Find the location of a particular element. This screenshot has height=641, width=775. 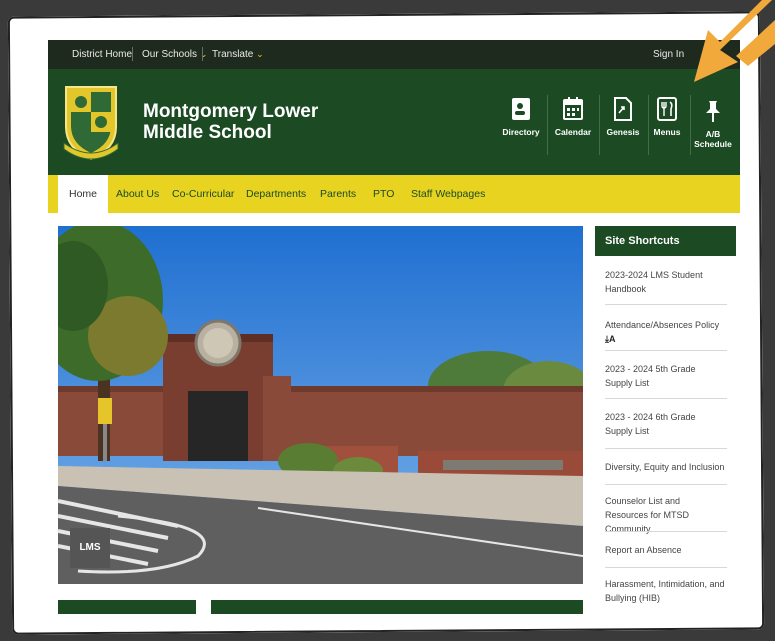

translate-menu: Translate ⌄ is located at coordinates (238, 54).